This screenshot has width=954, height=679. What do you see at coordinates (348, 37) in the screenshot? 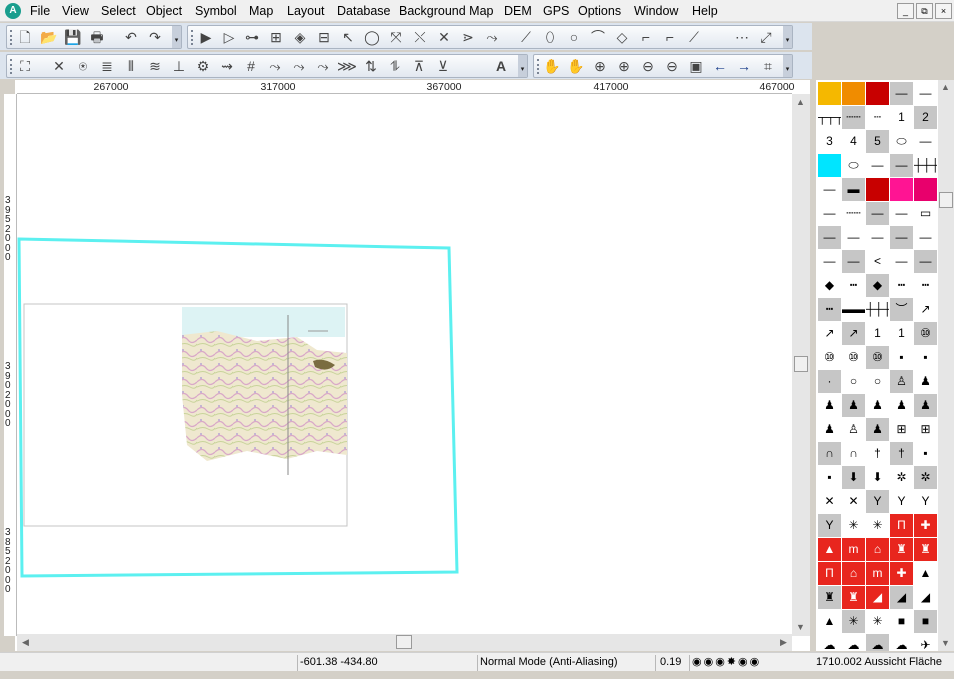
I see `edit-tool-5-icon: ↖` at bounding box center [348, 37].